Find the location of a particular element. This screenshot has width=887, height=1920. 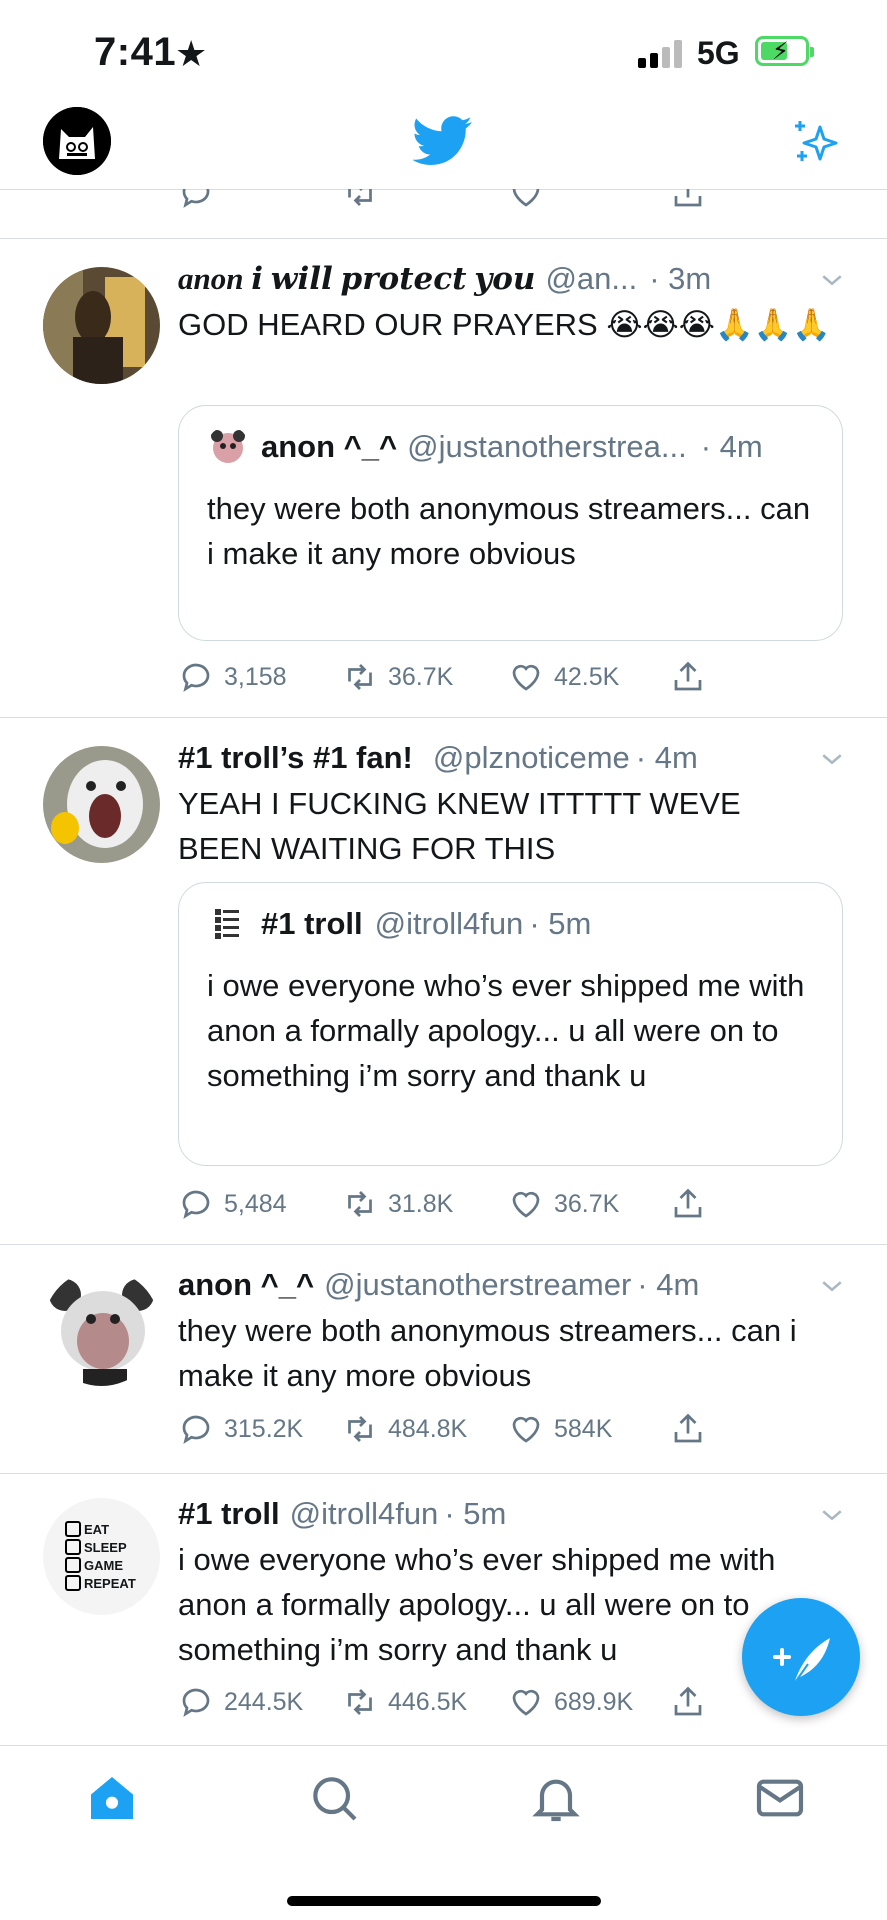

sparkle-icon is located at coordinates (816, 143).